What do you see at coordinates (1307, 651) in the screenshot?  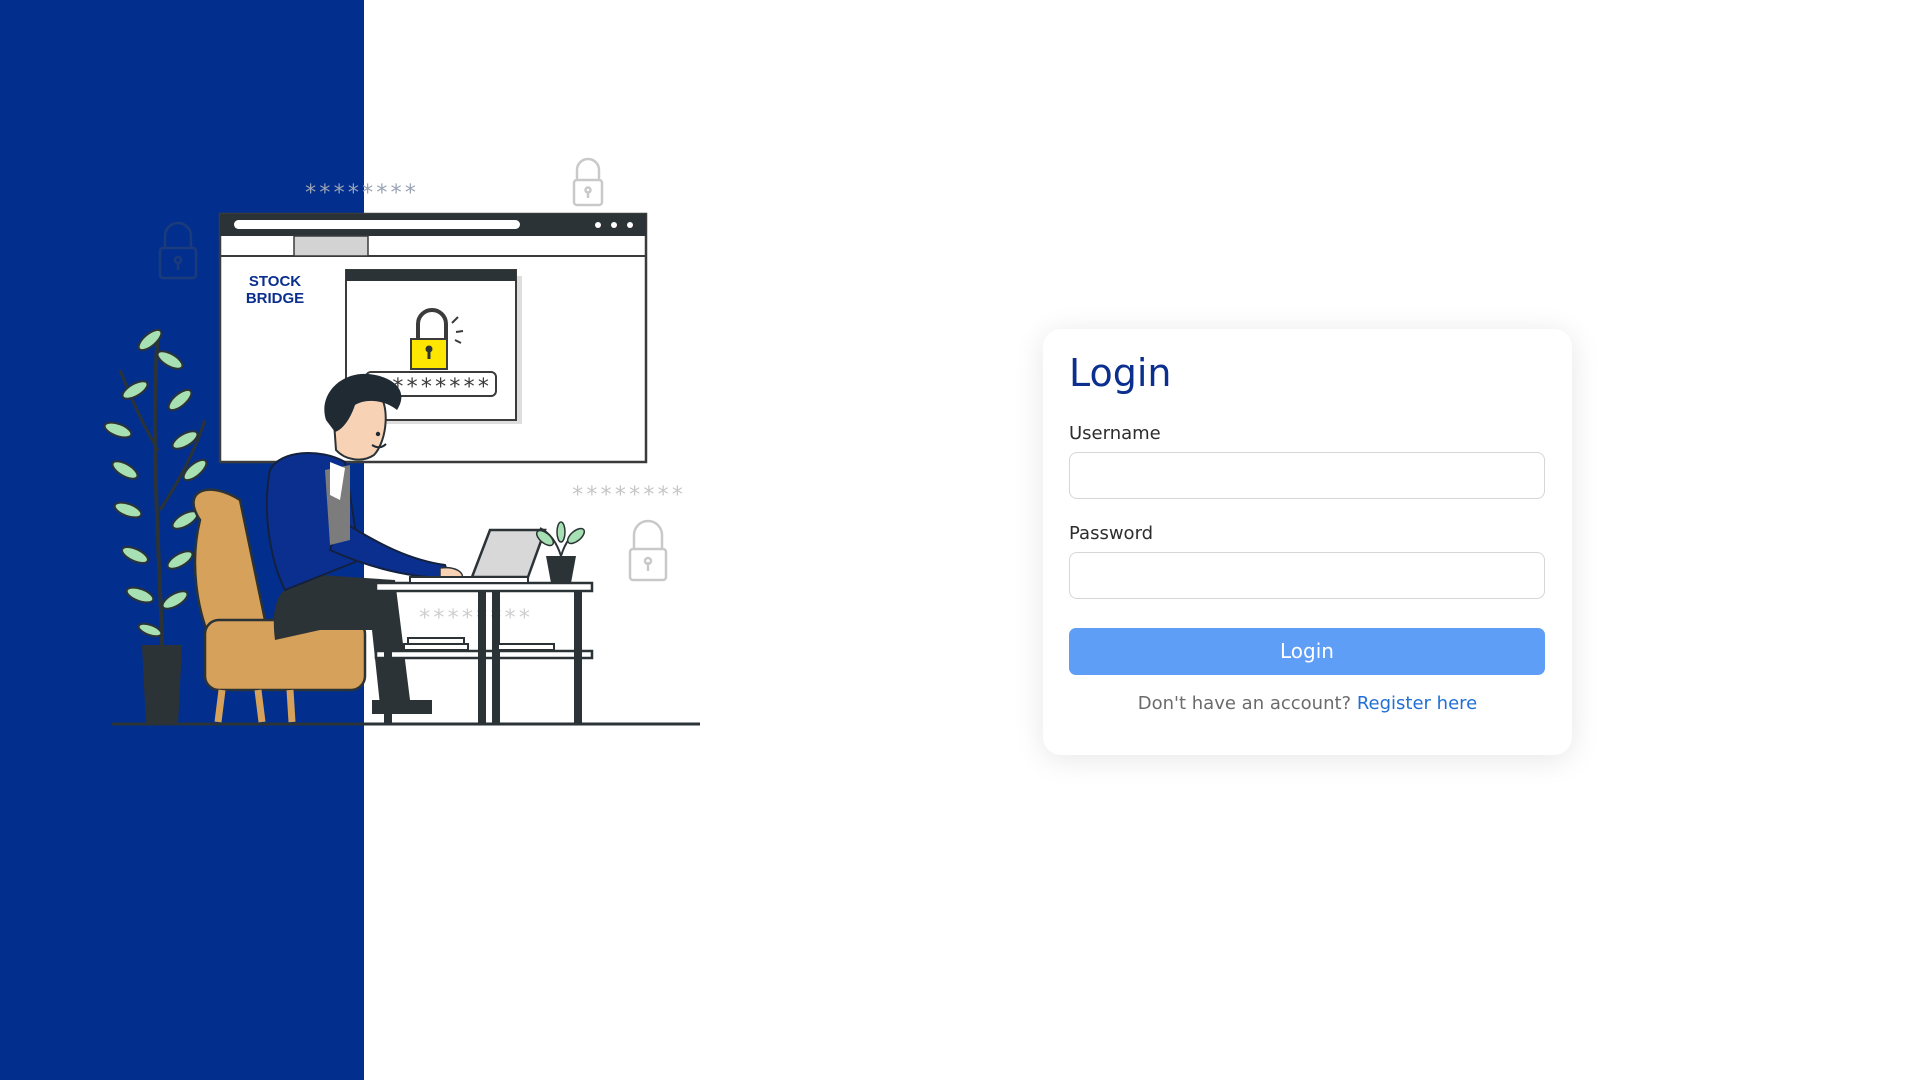 I see `login-button: Login` at bounding box center [1307, 651].